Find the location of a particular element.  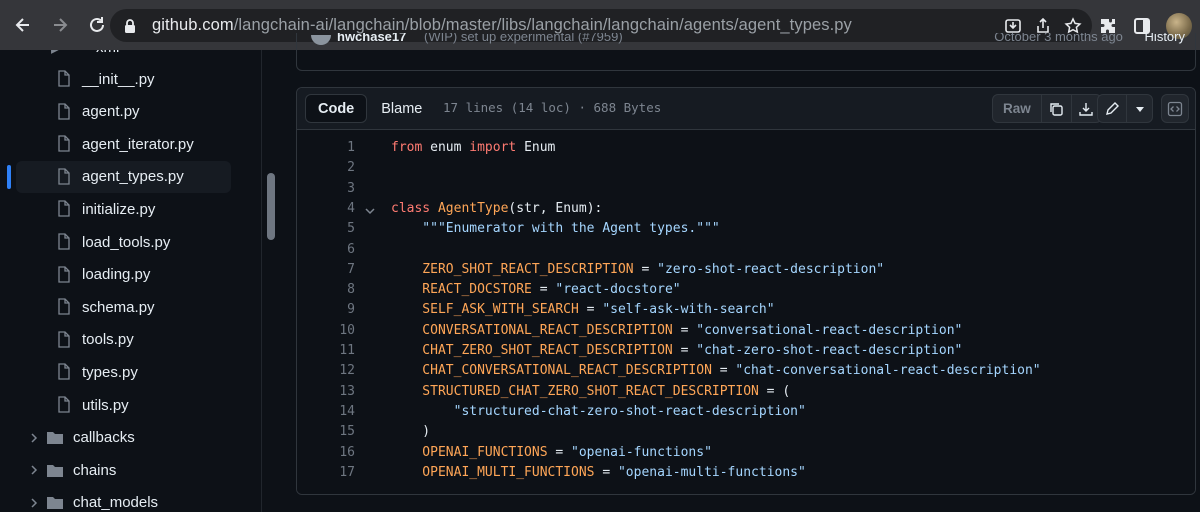

edit-dropdown-button is located at coordinates (1139, 108).